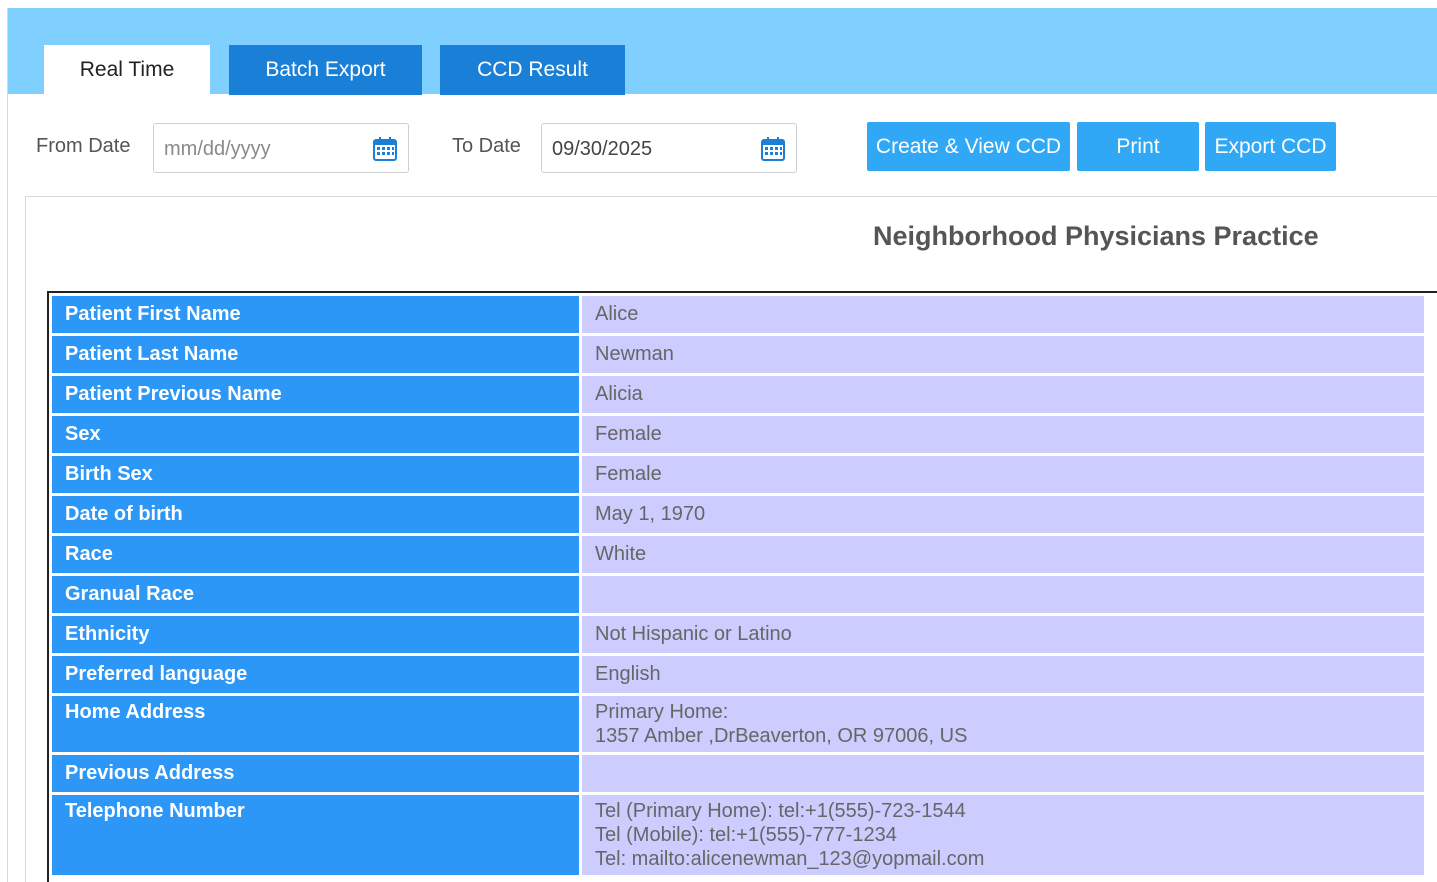 This screenshot has height=882, width=1437. Describe the element at coordinates (7, 445) in the screenshot. I see `page-left-border` at that location.